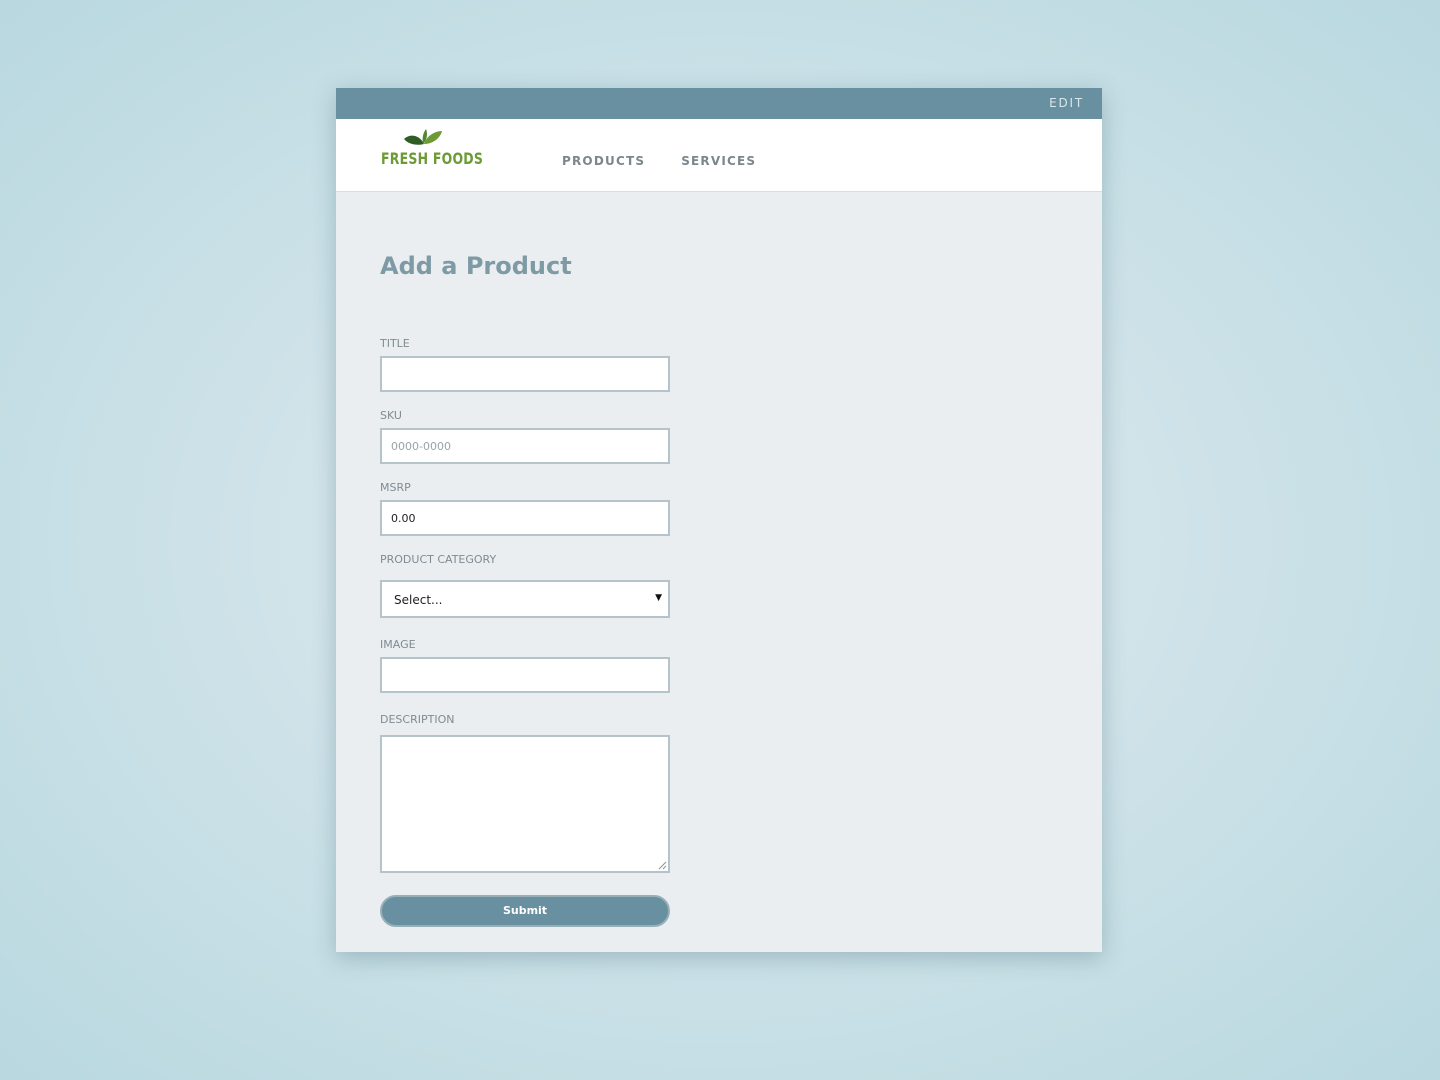  I want to click on sku-input, so click(525, 446).